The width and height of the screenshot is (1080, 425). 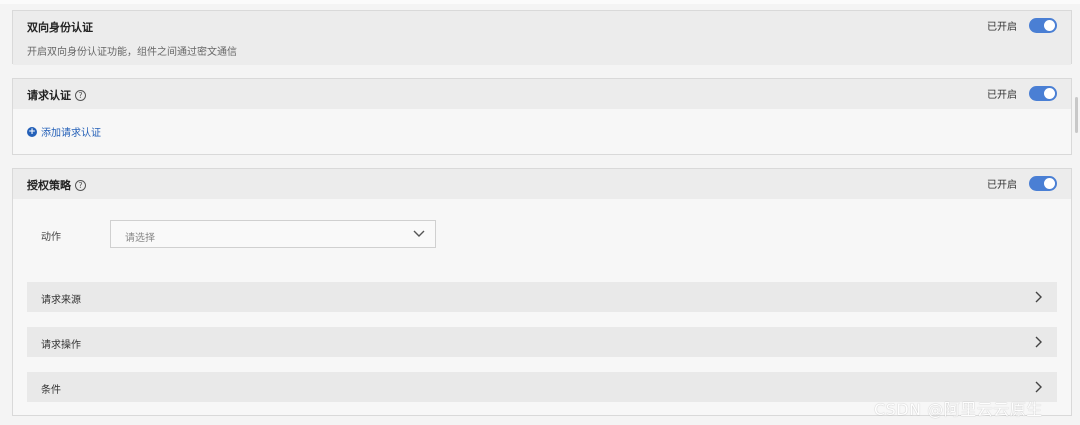 What do you see at coordinates (1022, 93) in the screenshot?
I see `request-auth-status: 已开启` at bounding box center [1022, 93].